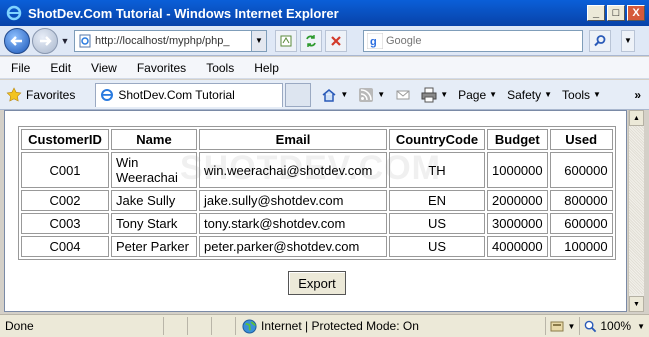 The width and height of the screenshot is (649, 337). Describe the element at coordinates (293, 170) in the screenshot. I see `cell-email: win.weerachai@shotdev.com` at that location.